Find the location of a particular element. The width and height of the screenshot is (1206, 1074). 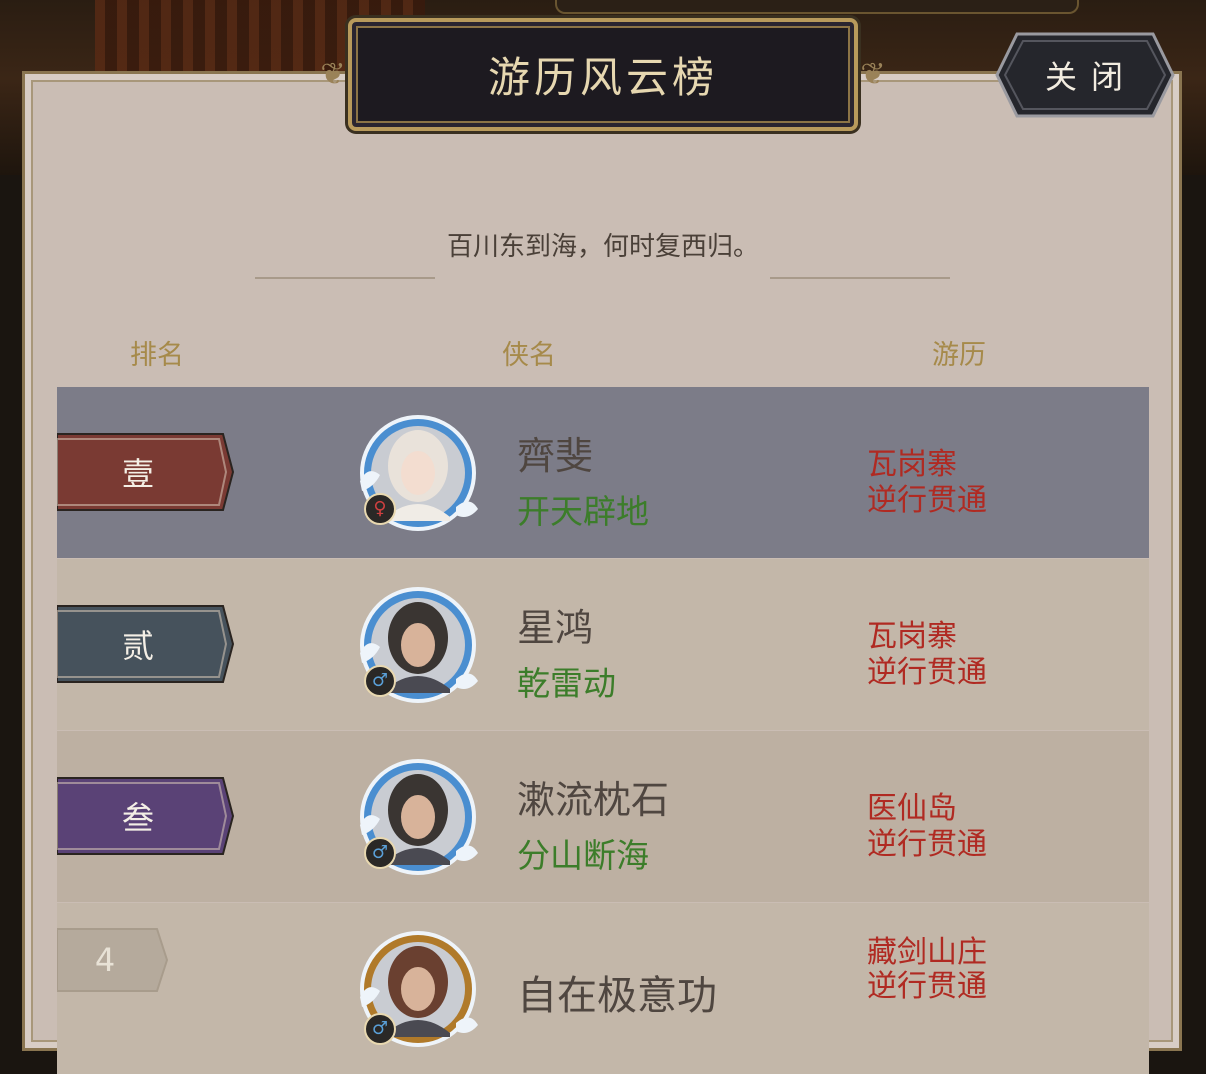

ranking-row: 4 ♂ 自在极意功 藏剑山庄 逆行贯通 is located at coordinates (603, 988).